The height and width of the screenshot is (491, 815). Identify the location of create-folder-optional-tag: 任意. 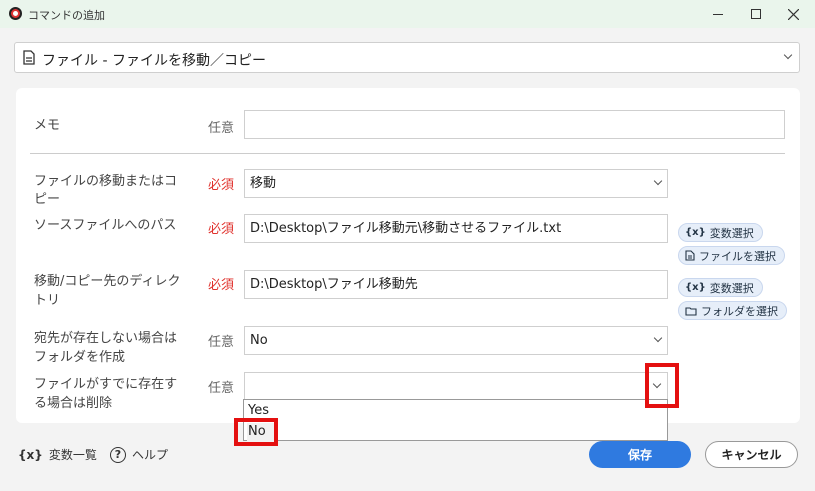
(221, 342).